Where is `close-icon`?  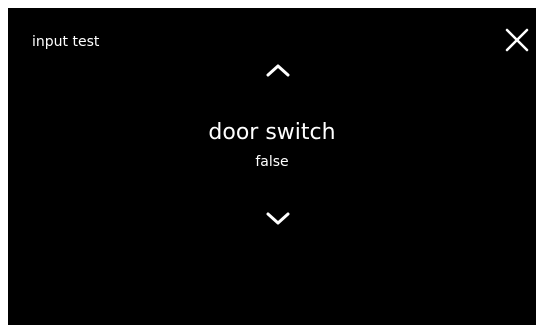
close-icon is located at coordinates (517, 40).